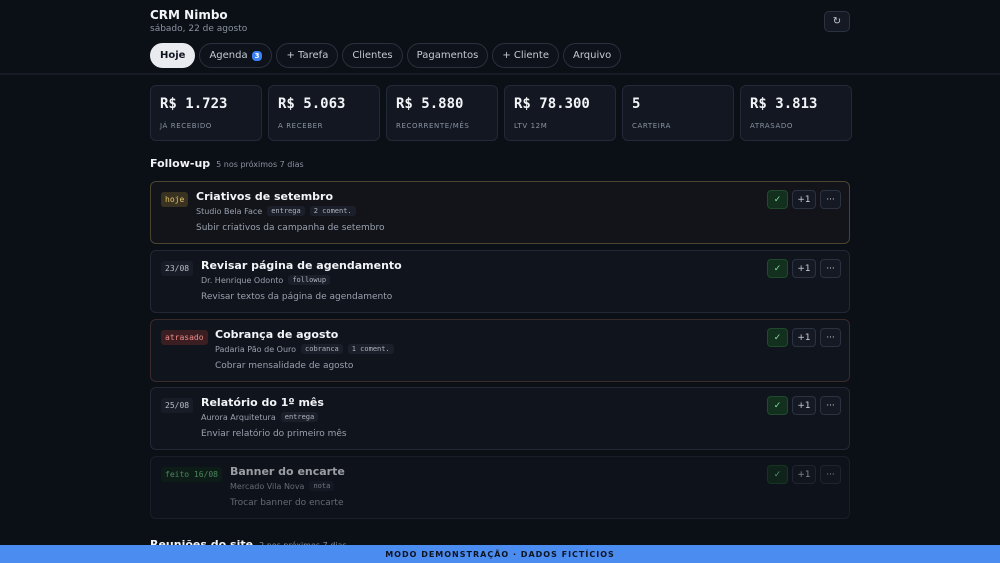  I want to click on demo-mode-banner: MODO DEMONSTRAÇÃO · DADOS FICTÍCIOS, so click(500, 554).